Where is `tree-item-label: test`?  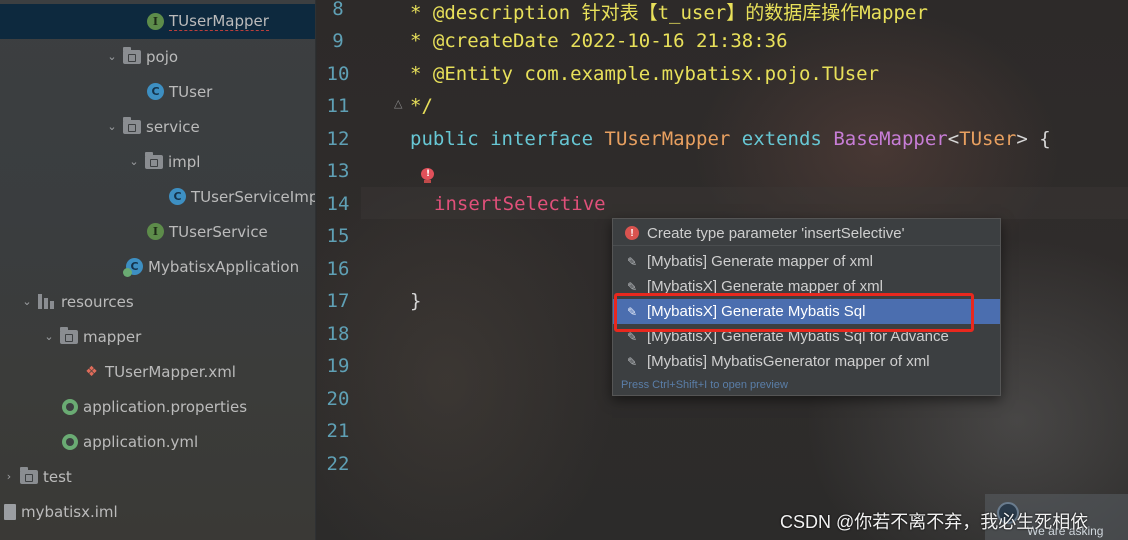
tree-item-label: test is located at coordinates (57, 476).